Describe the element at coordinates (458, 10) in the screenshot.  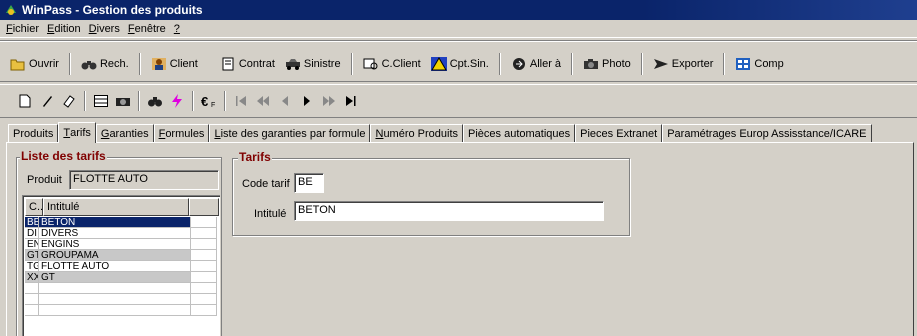
I see `title-bar: WinPass - Gestion des produits` at that location.